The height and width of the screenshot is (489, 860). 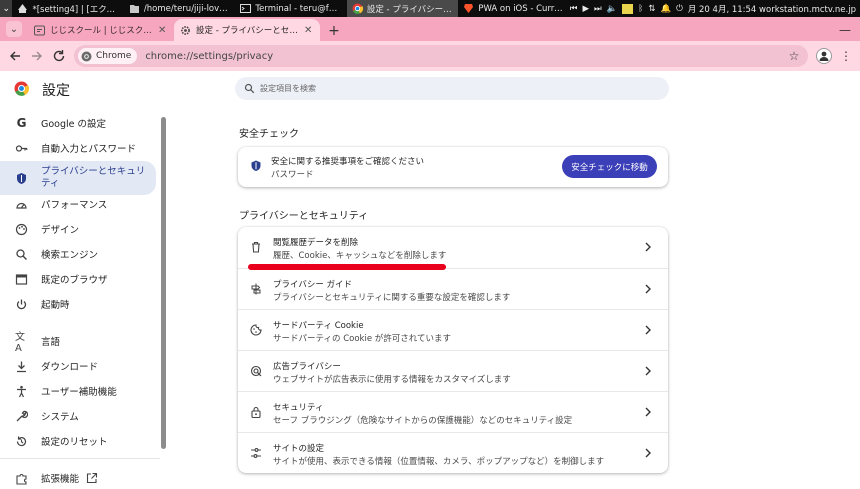 I want to click on clock: 月 20 4月, 11:54 workstation.mctv.ne.jp, so click(x=772, y=9).